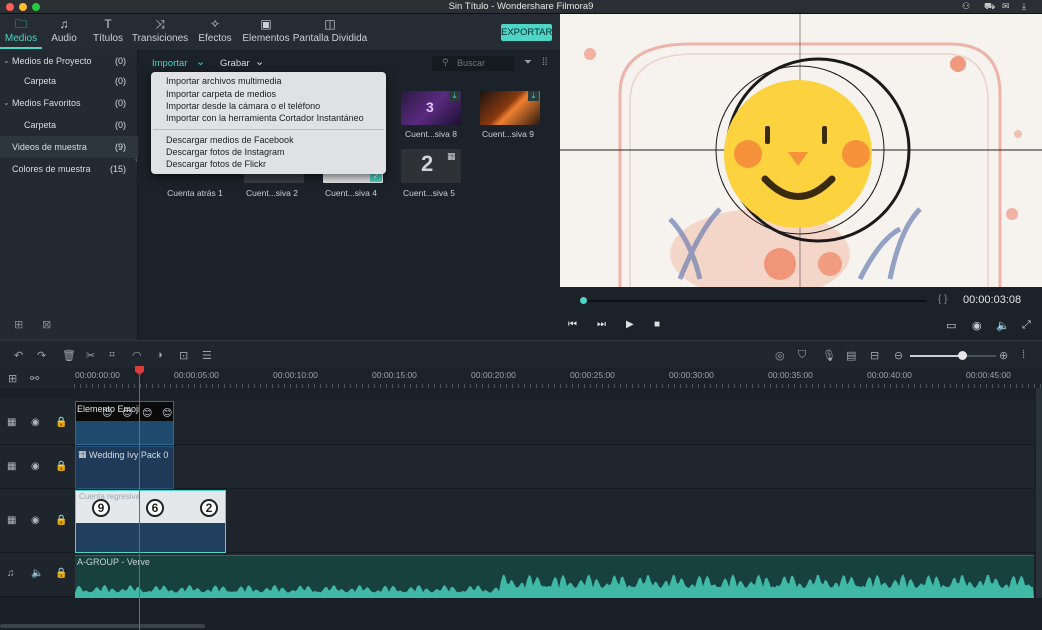 Image resolution: width=1042 pixels, height=630 pixels. I want to click on media-thumbnail: 3 ⤓, so click(431, 108).